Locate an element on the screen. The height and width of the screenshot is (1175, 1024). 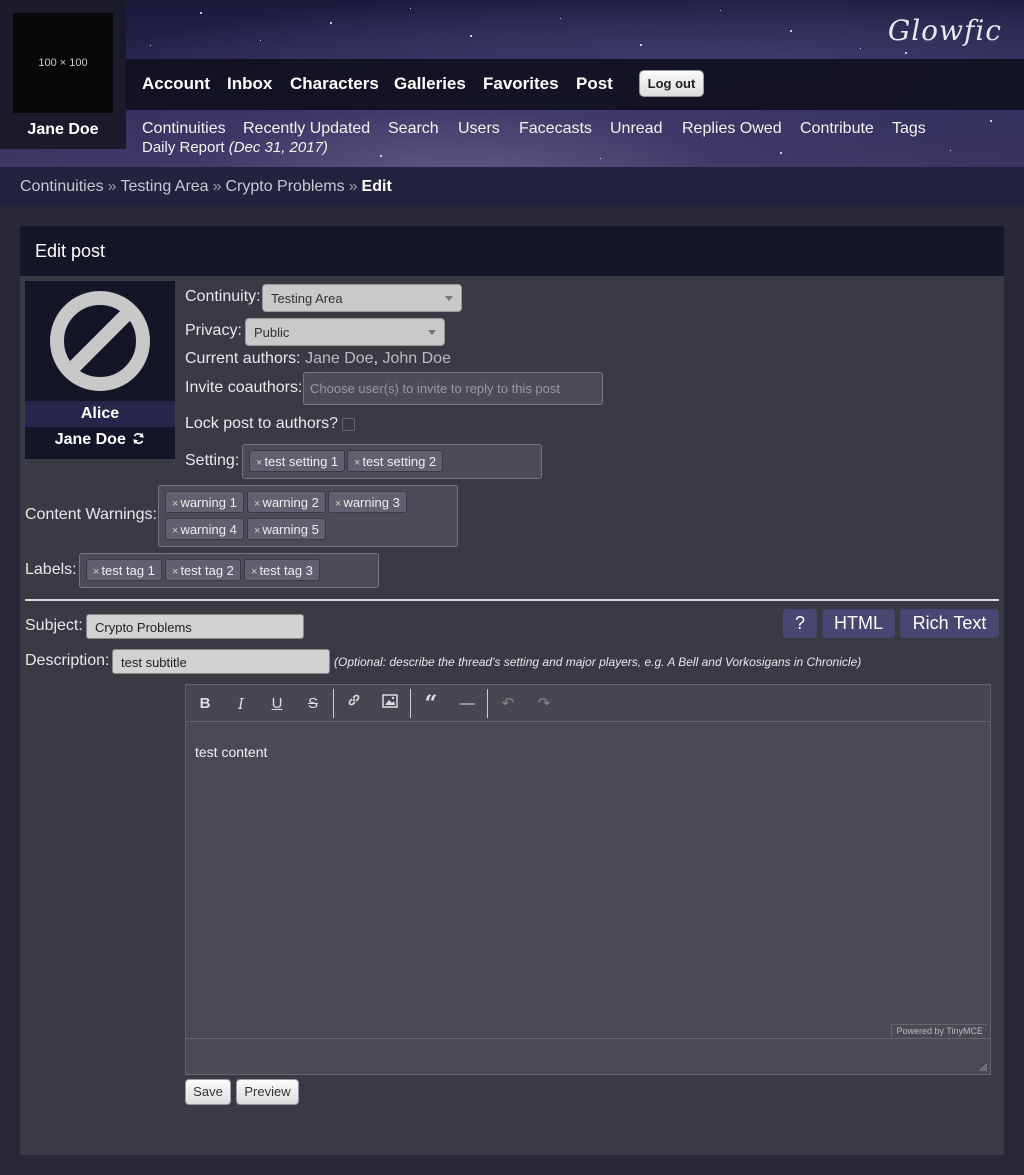
undo-icon: ↶ is located at coordinates (508, 704).